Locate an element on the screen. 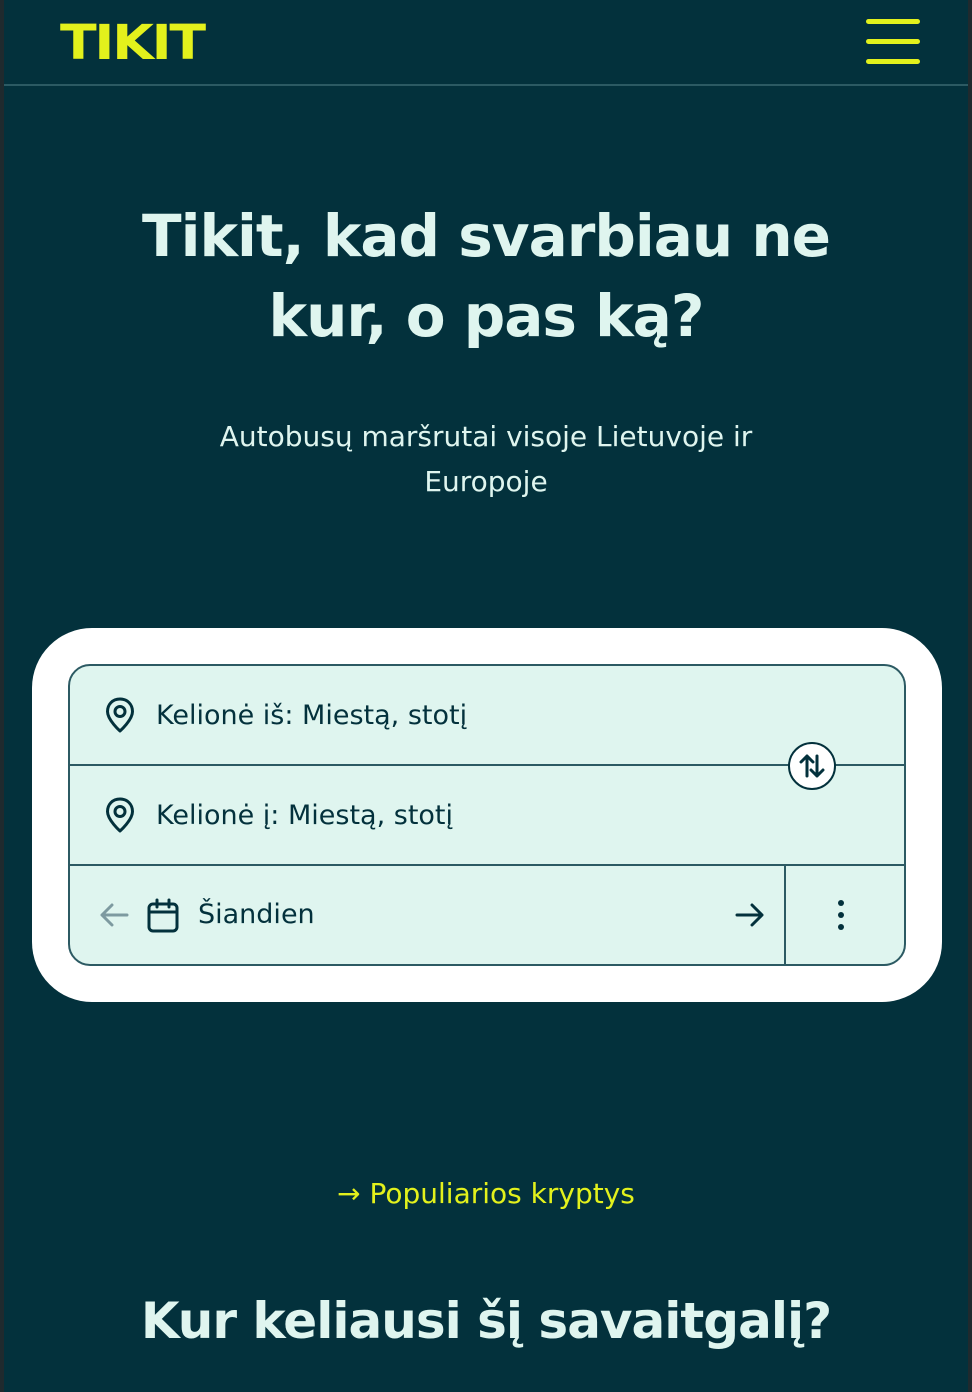  calendar-icon is located at coordinates (163, 915).